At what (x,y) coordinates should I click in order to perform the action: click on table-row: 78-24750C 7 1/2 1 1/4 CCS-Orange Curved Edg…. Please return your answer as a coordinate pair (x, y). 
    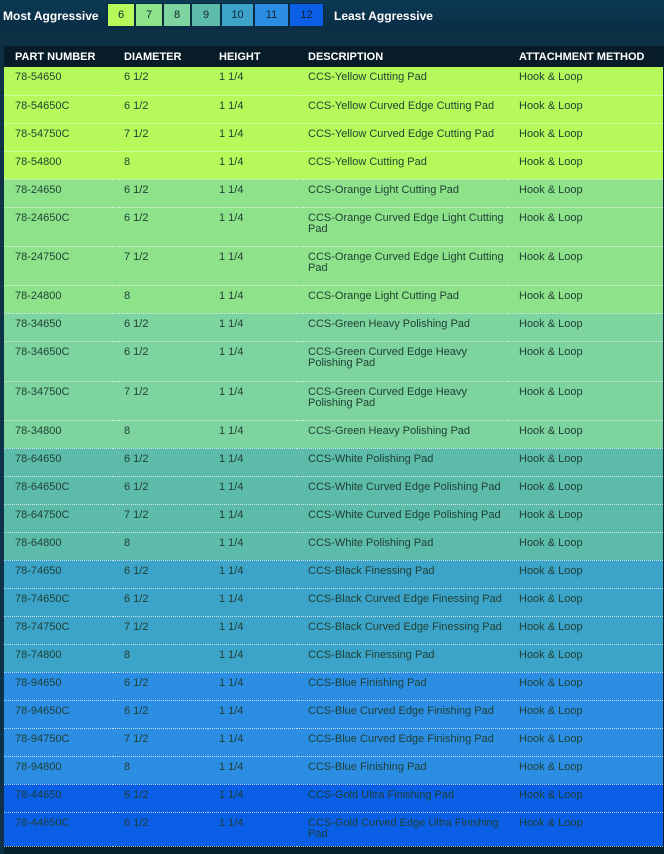
    Looking at the image, I should click on (333, 266).